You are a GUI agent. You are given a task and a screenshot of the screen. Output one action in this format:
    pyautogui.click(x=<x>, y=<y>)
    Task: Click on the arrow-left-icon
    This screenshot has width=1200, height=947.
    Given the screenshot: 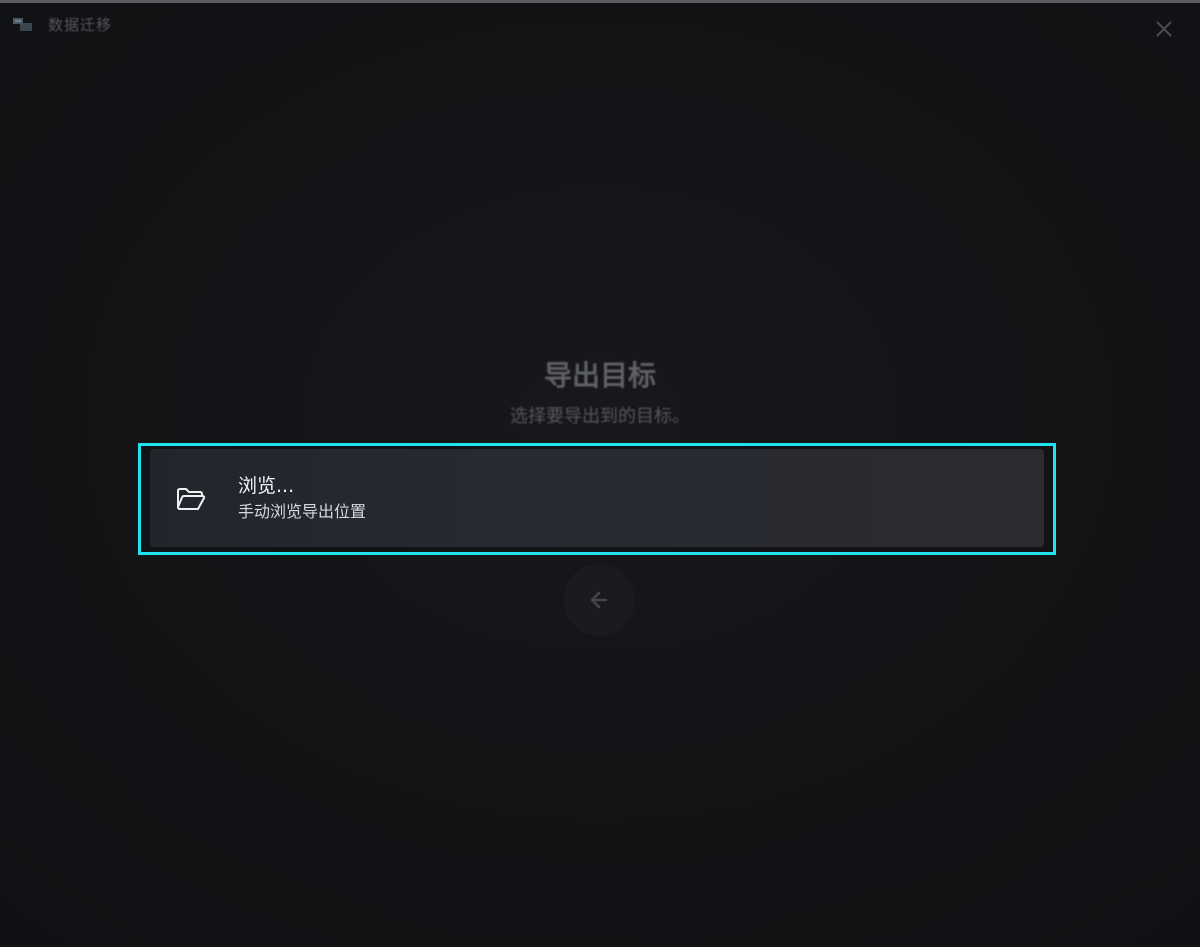 What is the action you would take?
    pyautogui.click(x=599, y=600)
    